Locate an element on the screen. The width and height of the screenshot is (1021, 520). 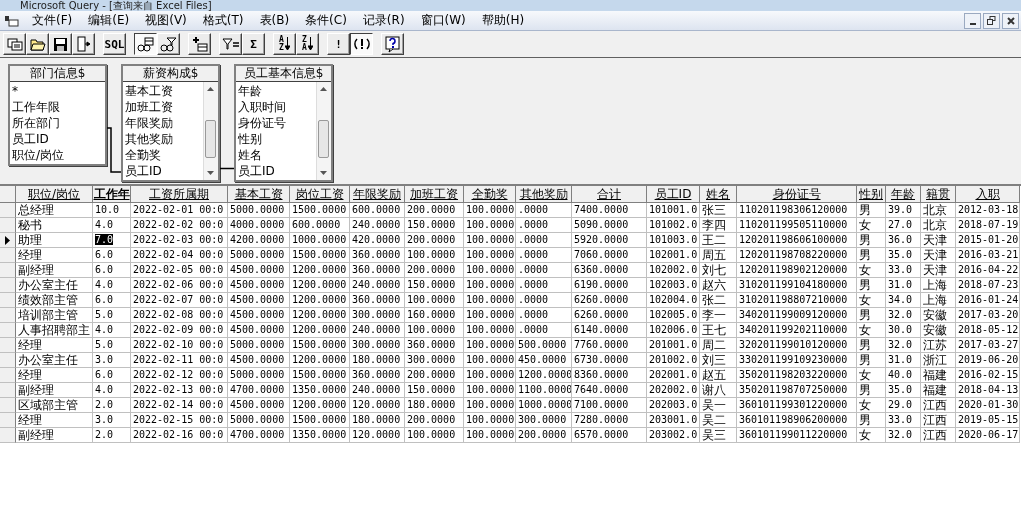
table-cell: 2022-02-14 00:0 is located at coordinates (178, 404).